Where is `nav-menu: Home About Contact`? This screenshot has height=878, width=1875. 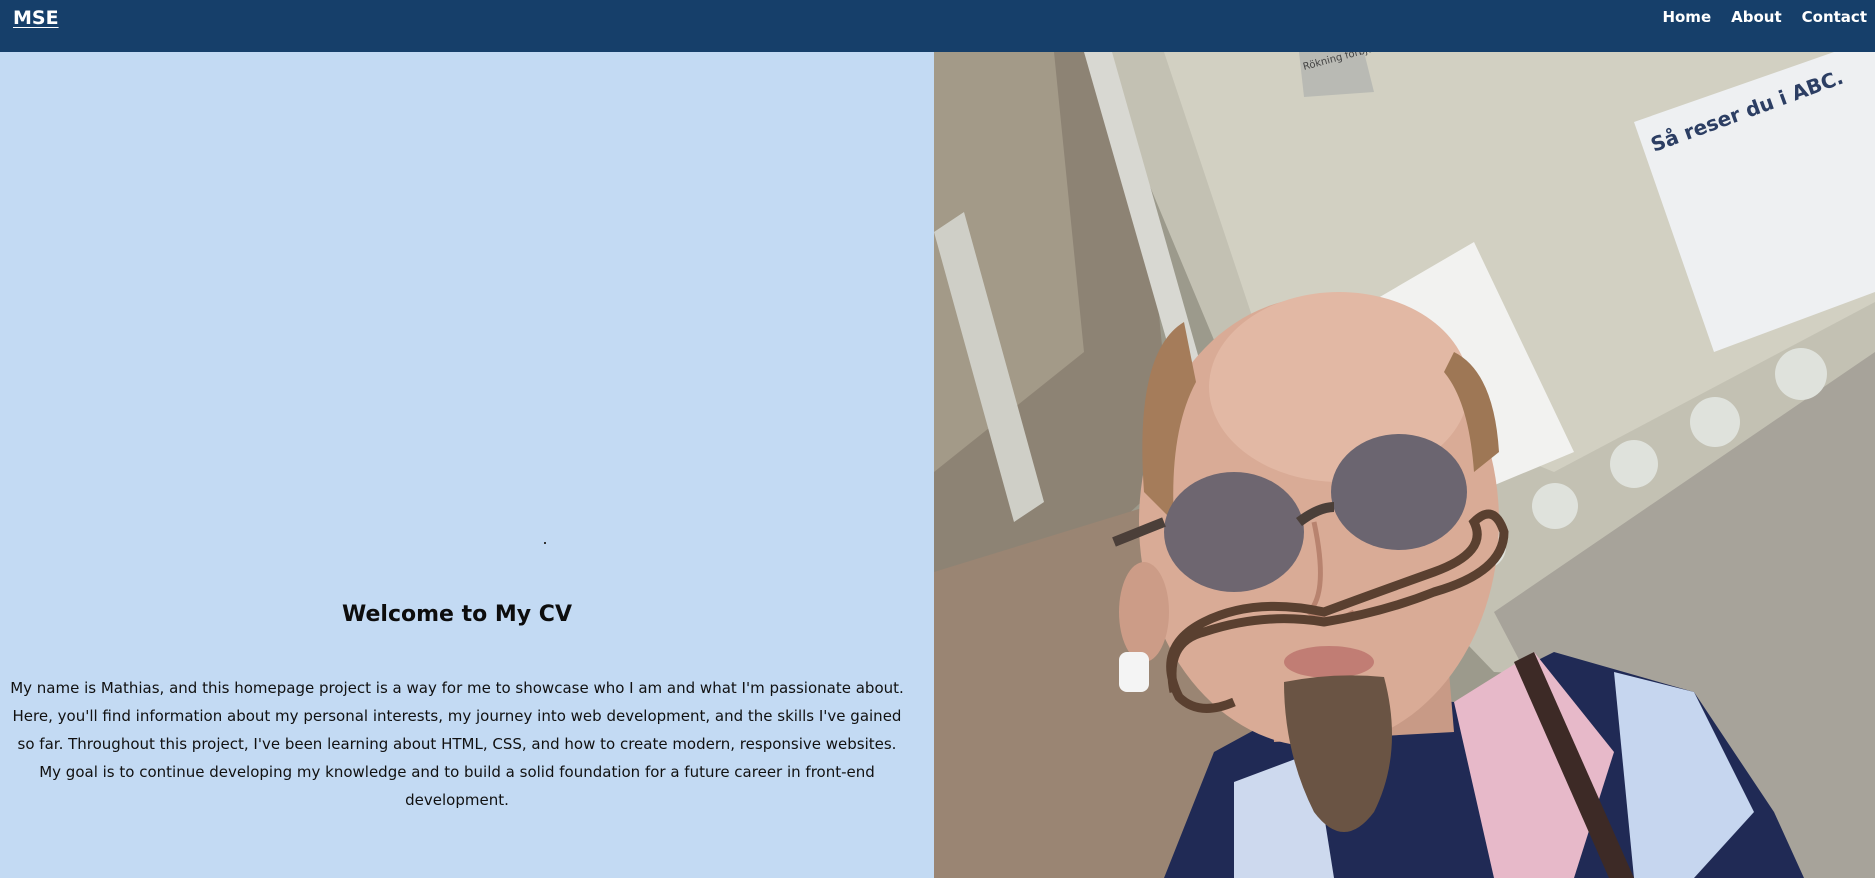
nav-menu: Home About Contact is located at coordinates (1764, 17).